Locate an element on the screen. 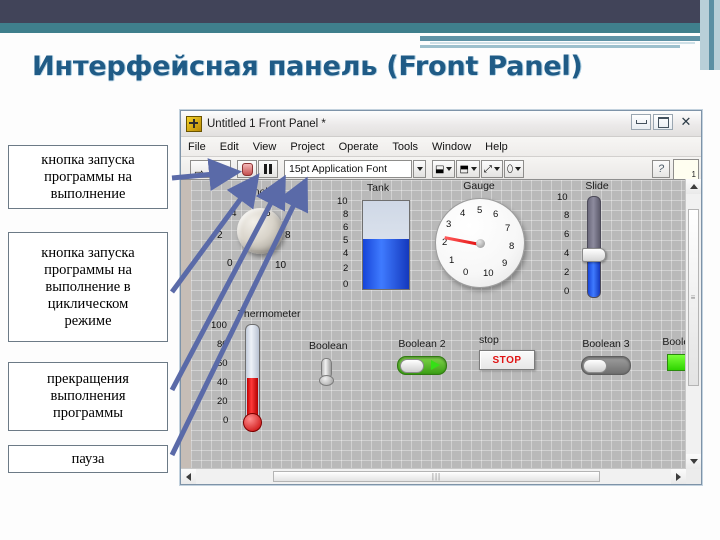 This screenshot has width=720, height=540. horizontal-scrollbar: ||| is located at coordinates (433, 476).